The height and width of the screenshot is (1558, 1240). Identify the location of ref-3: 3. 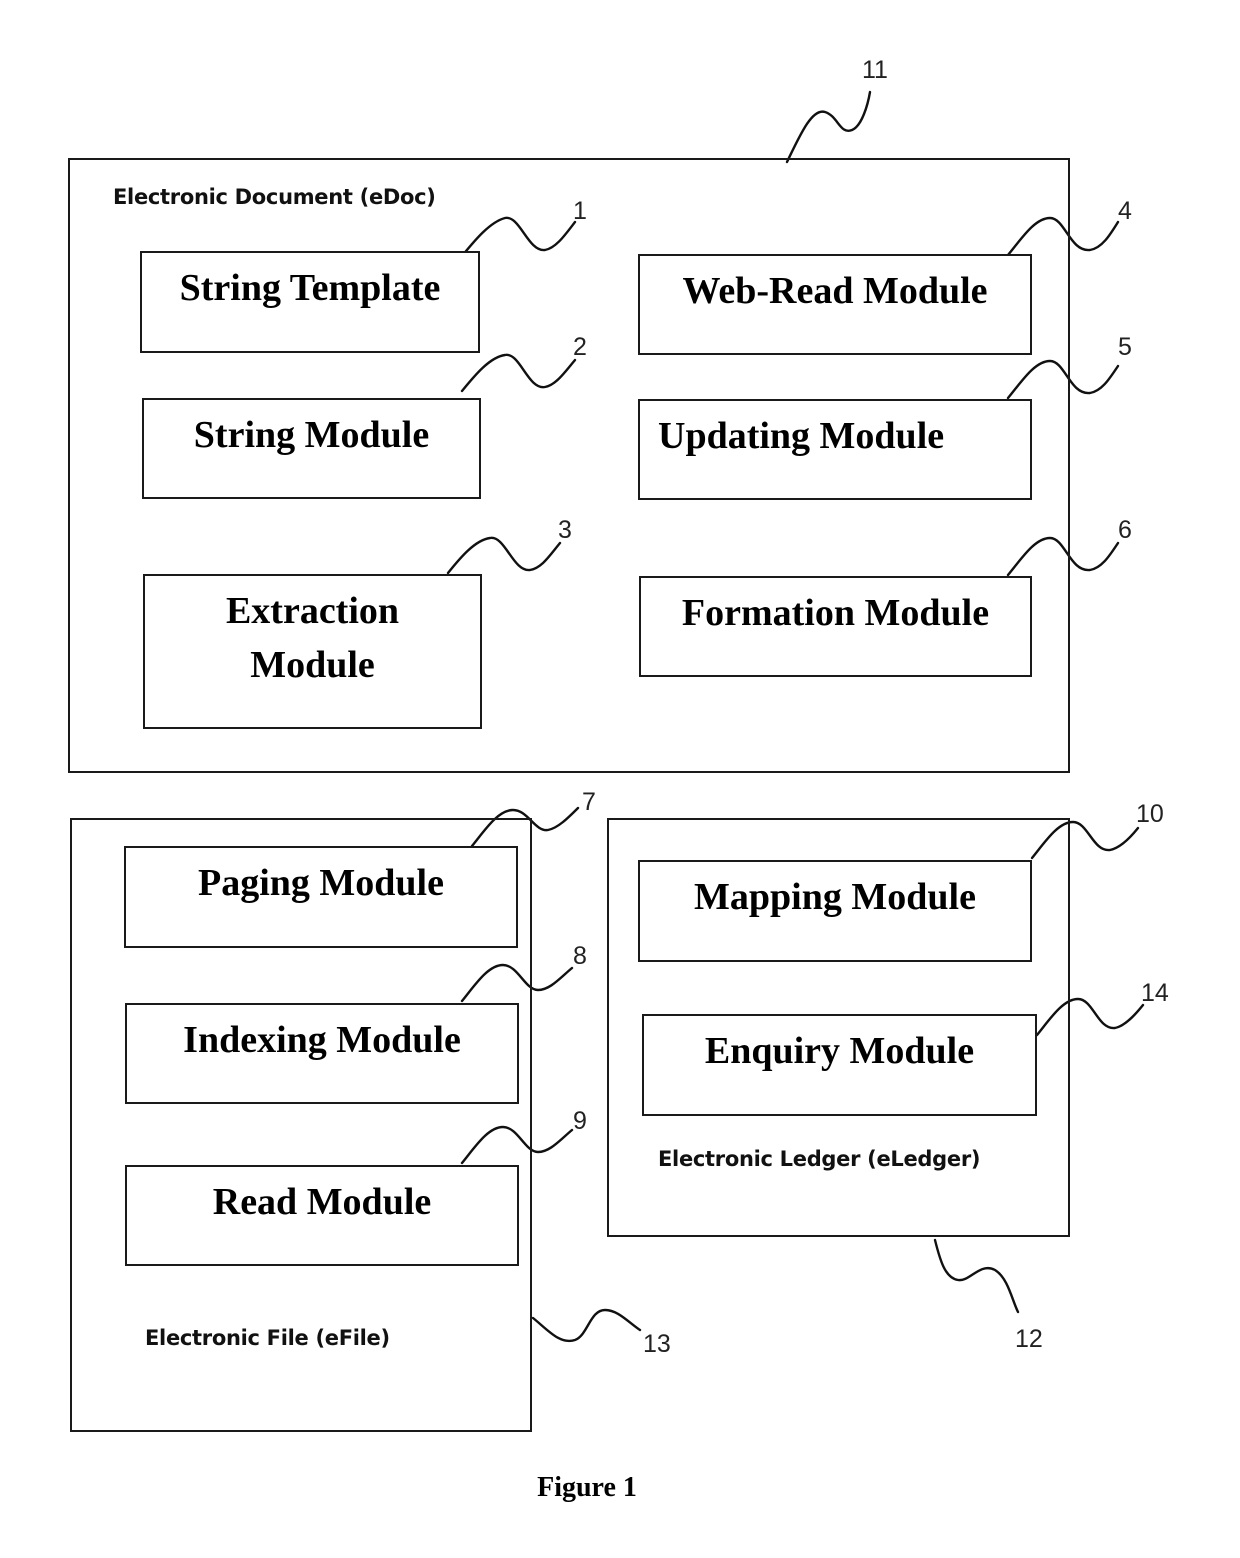
(565, 530).